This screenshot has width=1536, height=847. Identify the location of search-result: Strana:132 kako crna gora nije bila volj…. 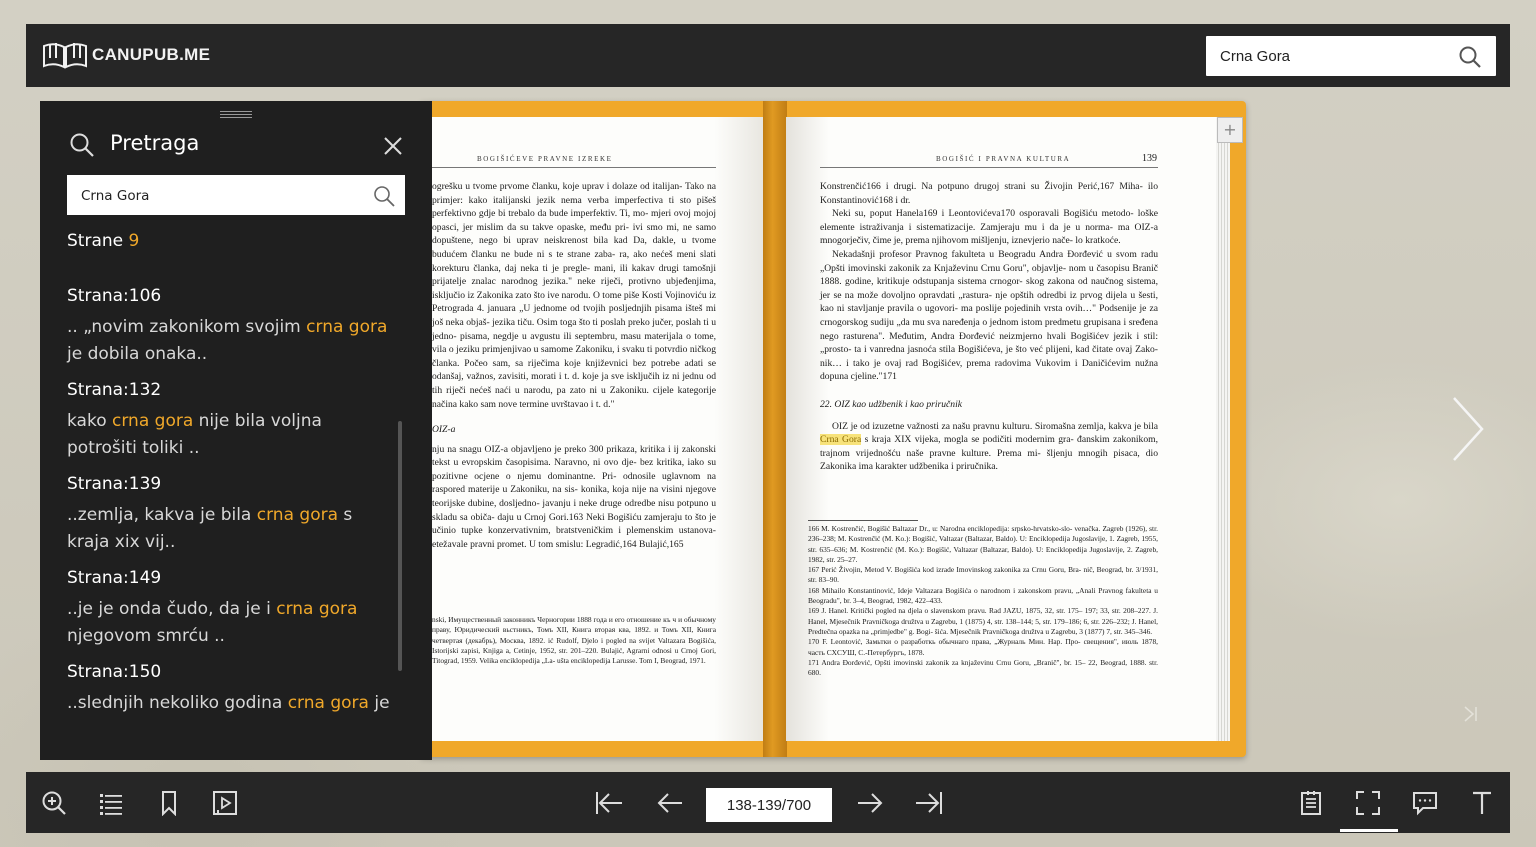
(232, 421).